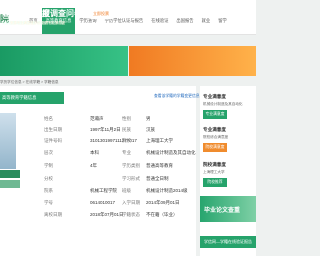 Image resolution: width=320 pixels, height=256 pixels. Describe the element at coordinates (215, 147) in the screenshot. I see `sidebar-badge: 院校满意度` at that location.